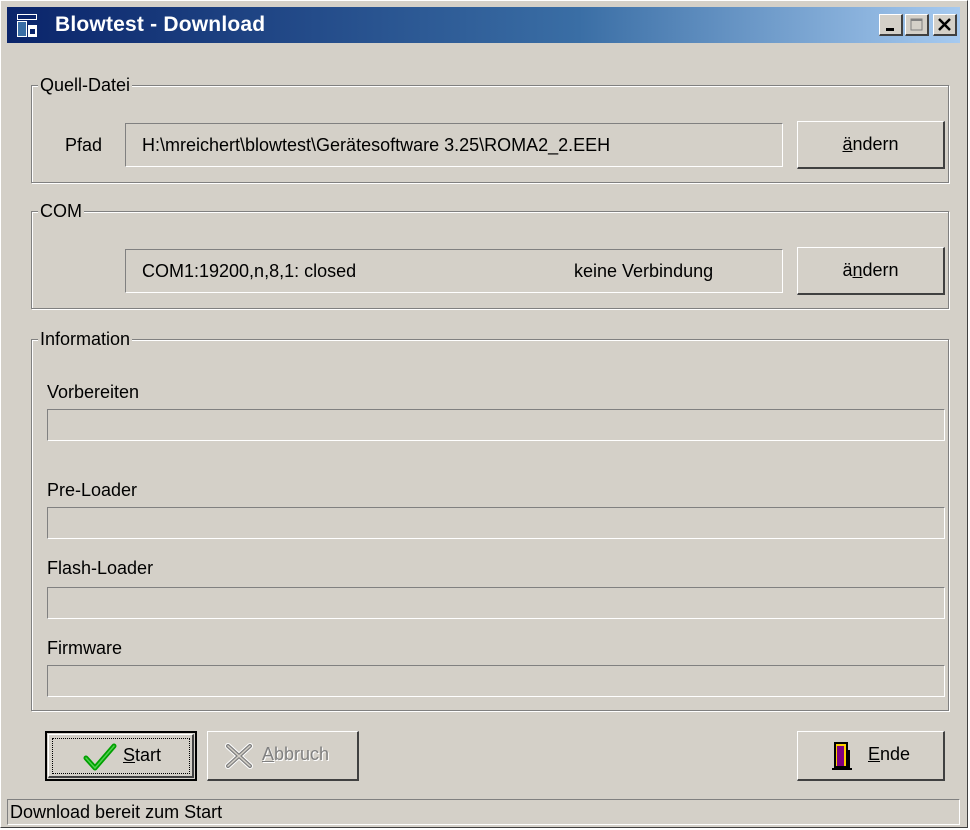  What do you see at coordinates (116, 812) in the screenshot?
I see `status-text: Download bereit zum Start` at bounding box center [116, 812].